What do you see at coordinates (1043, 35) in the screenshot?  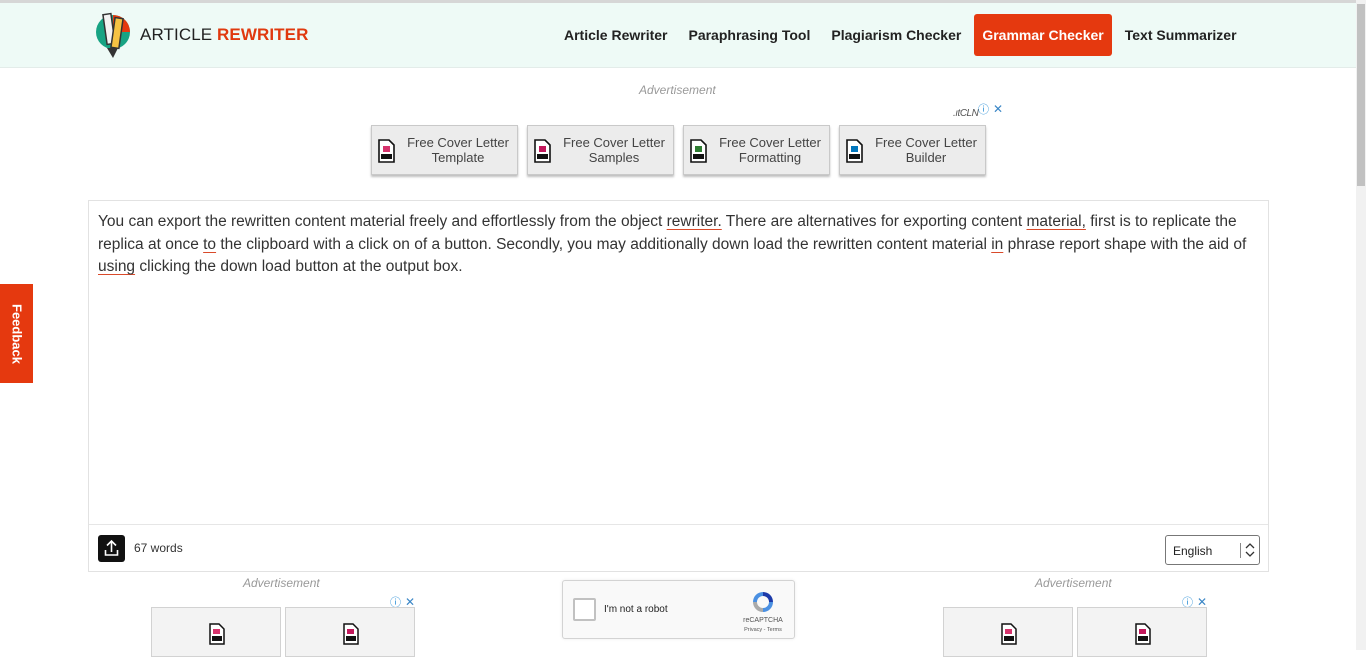 I see `nav-grammar-checker: Grammar Checker` at bounding box center [1043, 35].